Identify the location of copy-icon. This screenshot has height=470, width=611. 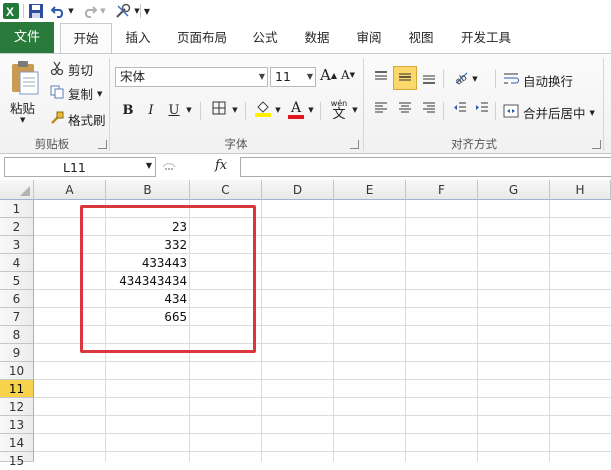
(57, 93).